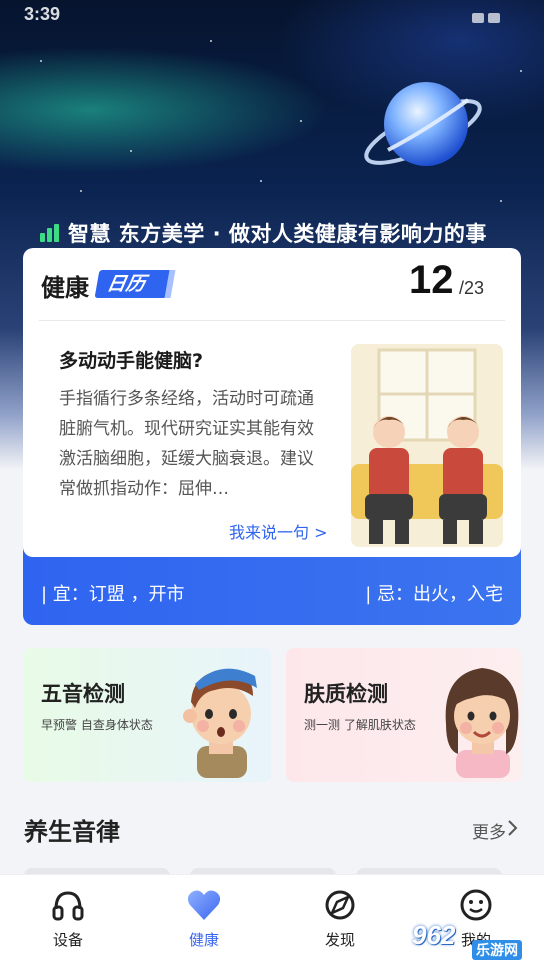 Image resolution: width=544 pixels, height=967 pixels. I want to click on chevron-right-icon, so click(512, 828).